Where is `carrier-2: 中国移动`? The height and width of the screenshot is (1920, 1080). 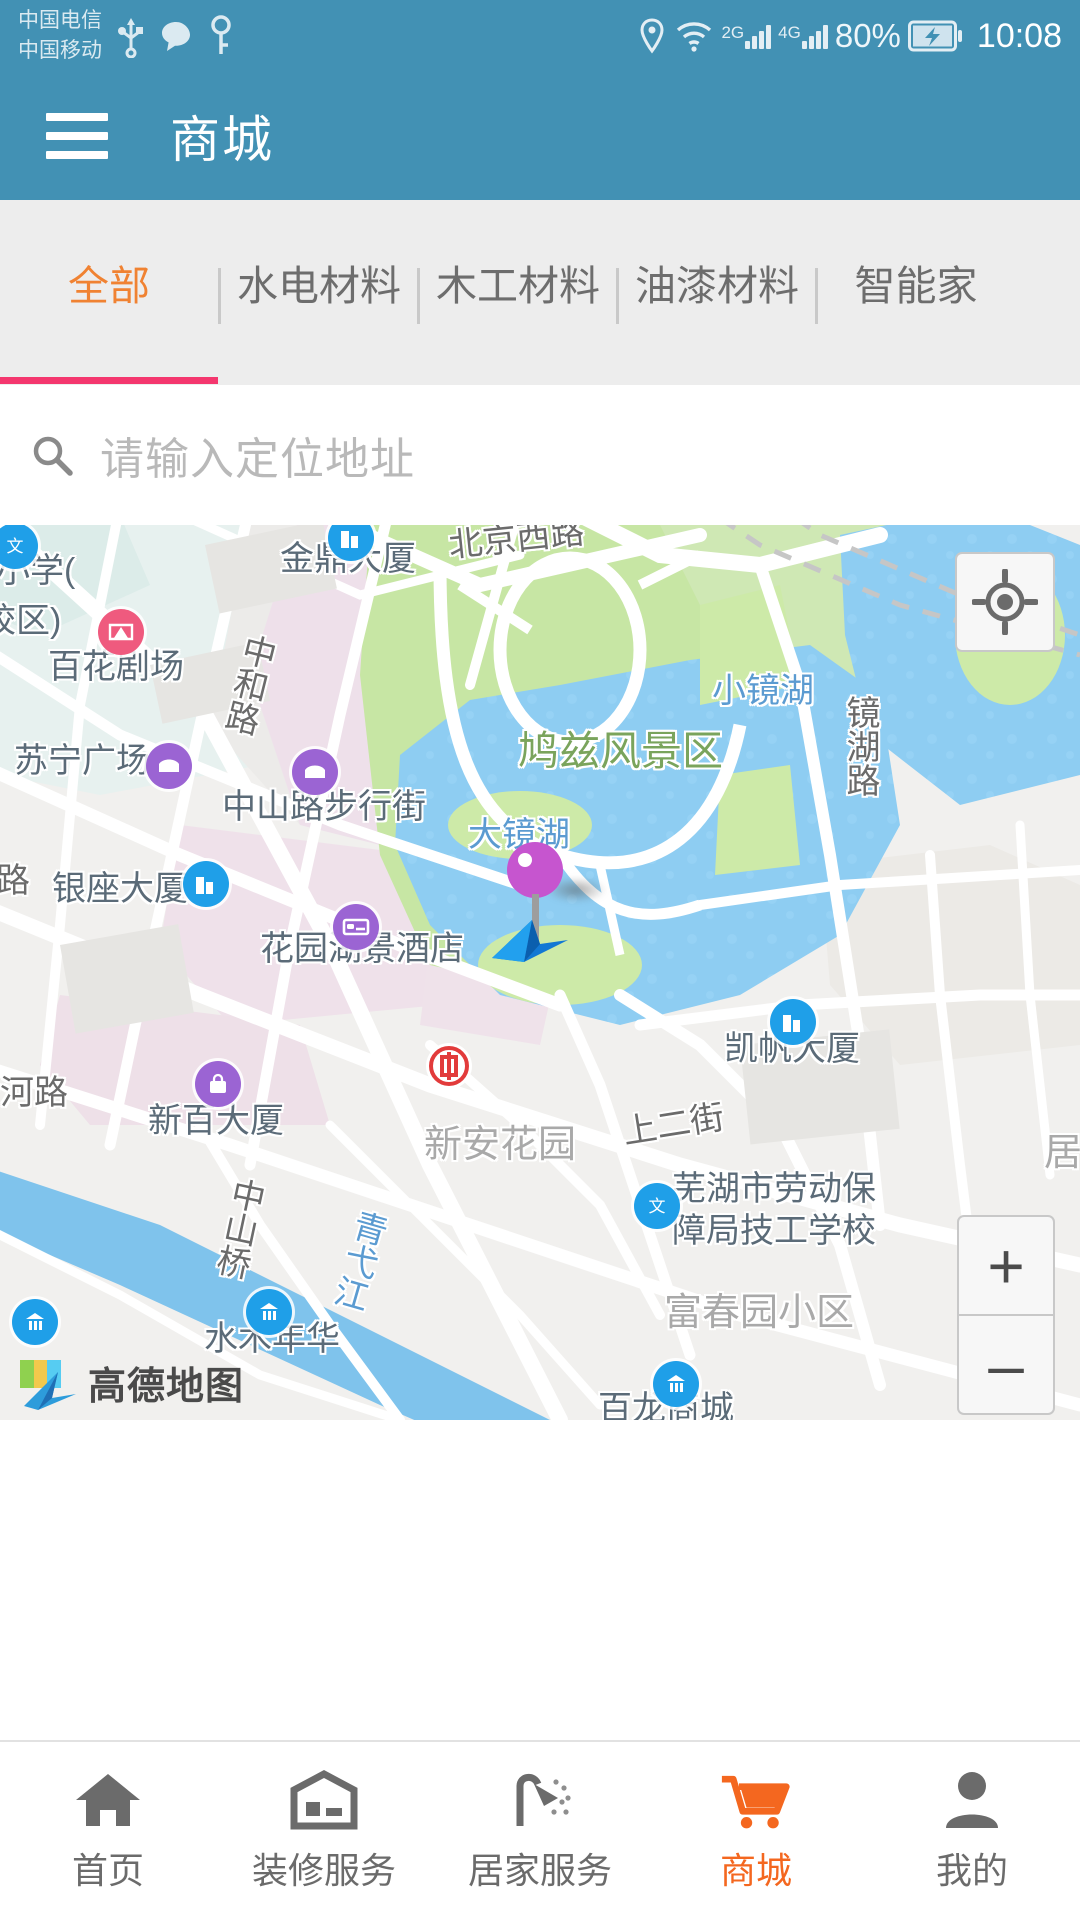
carrier-2: 中国移动 is located at coordinates (60, 50).